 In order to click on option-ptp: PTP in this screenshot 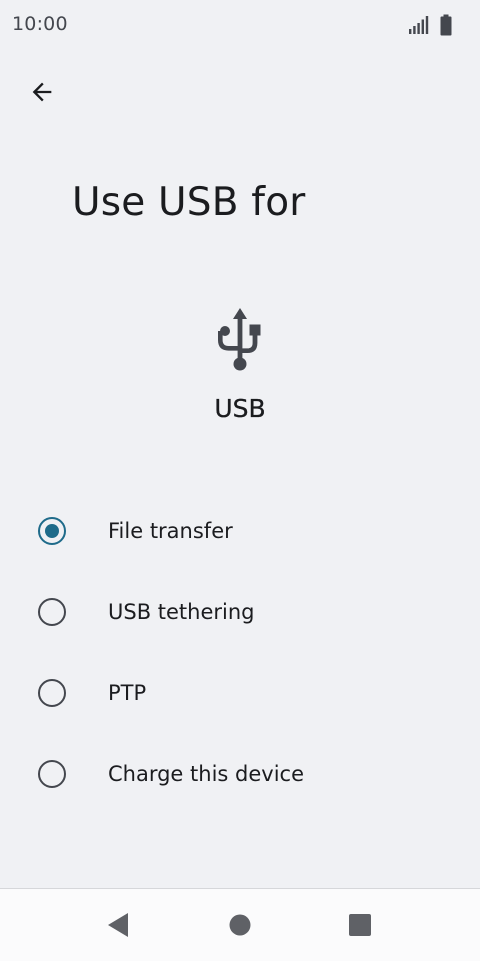, I will do `click(240, 692)`.